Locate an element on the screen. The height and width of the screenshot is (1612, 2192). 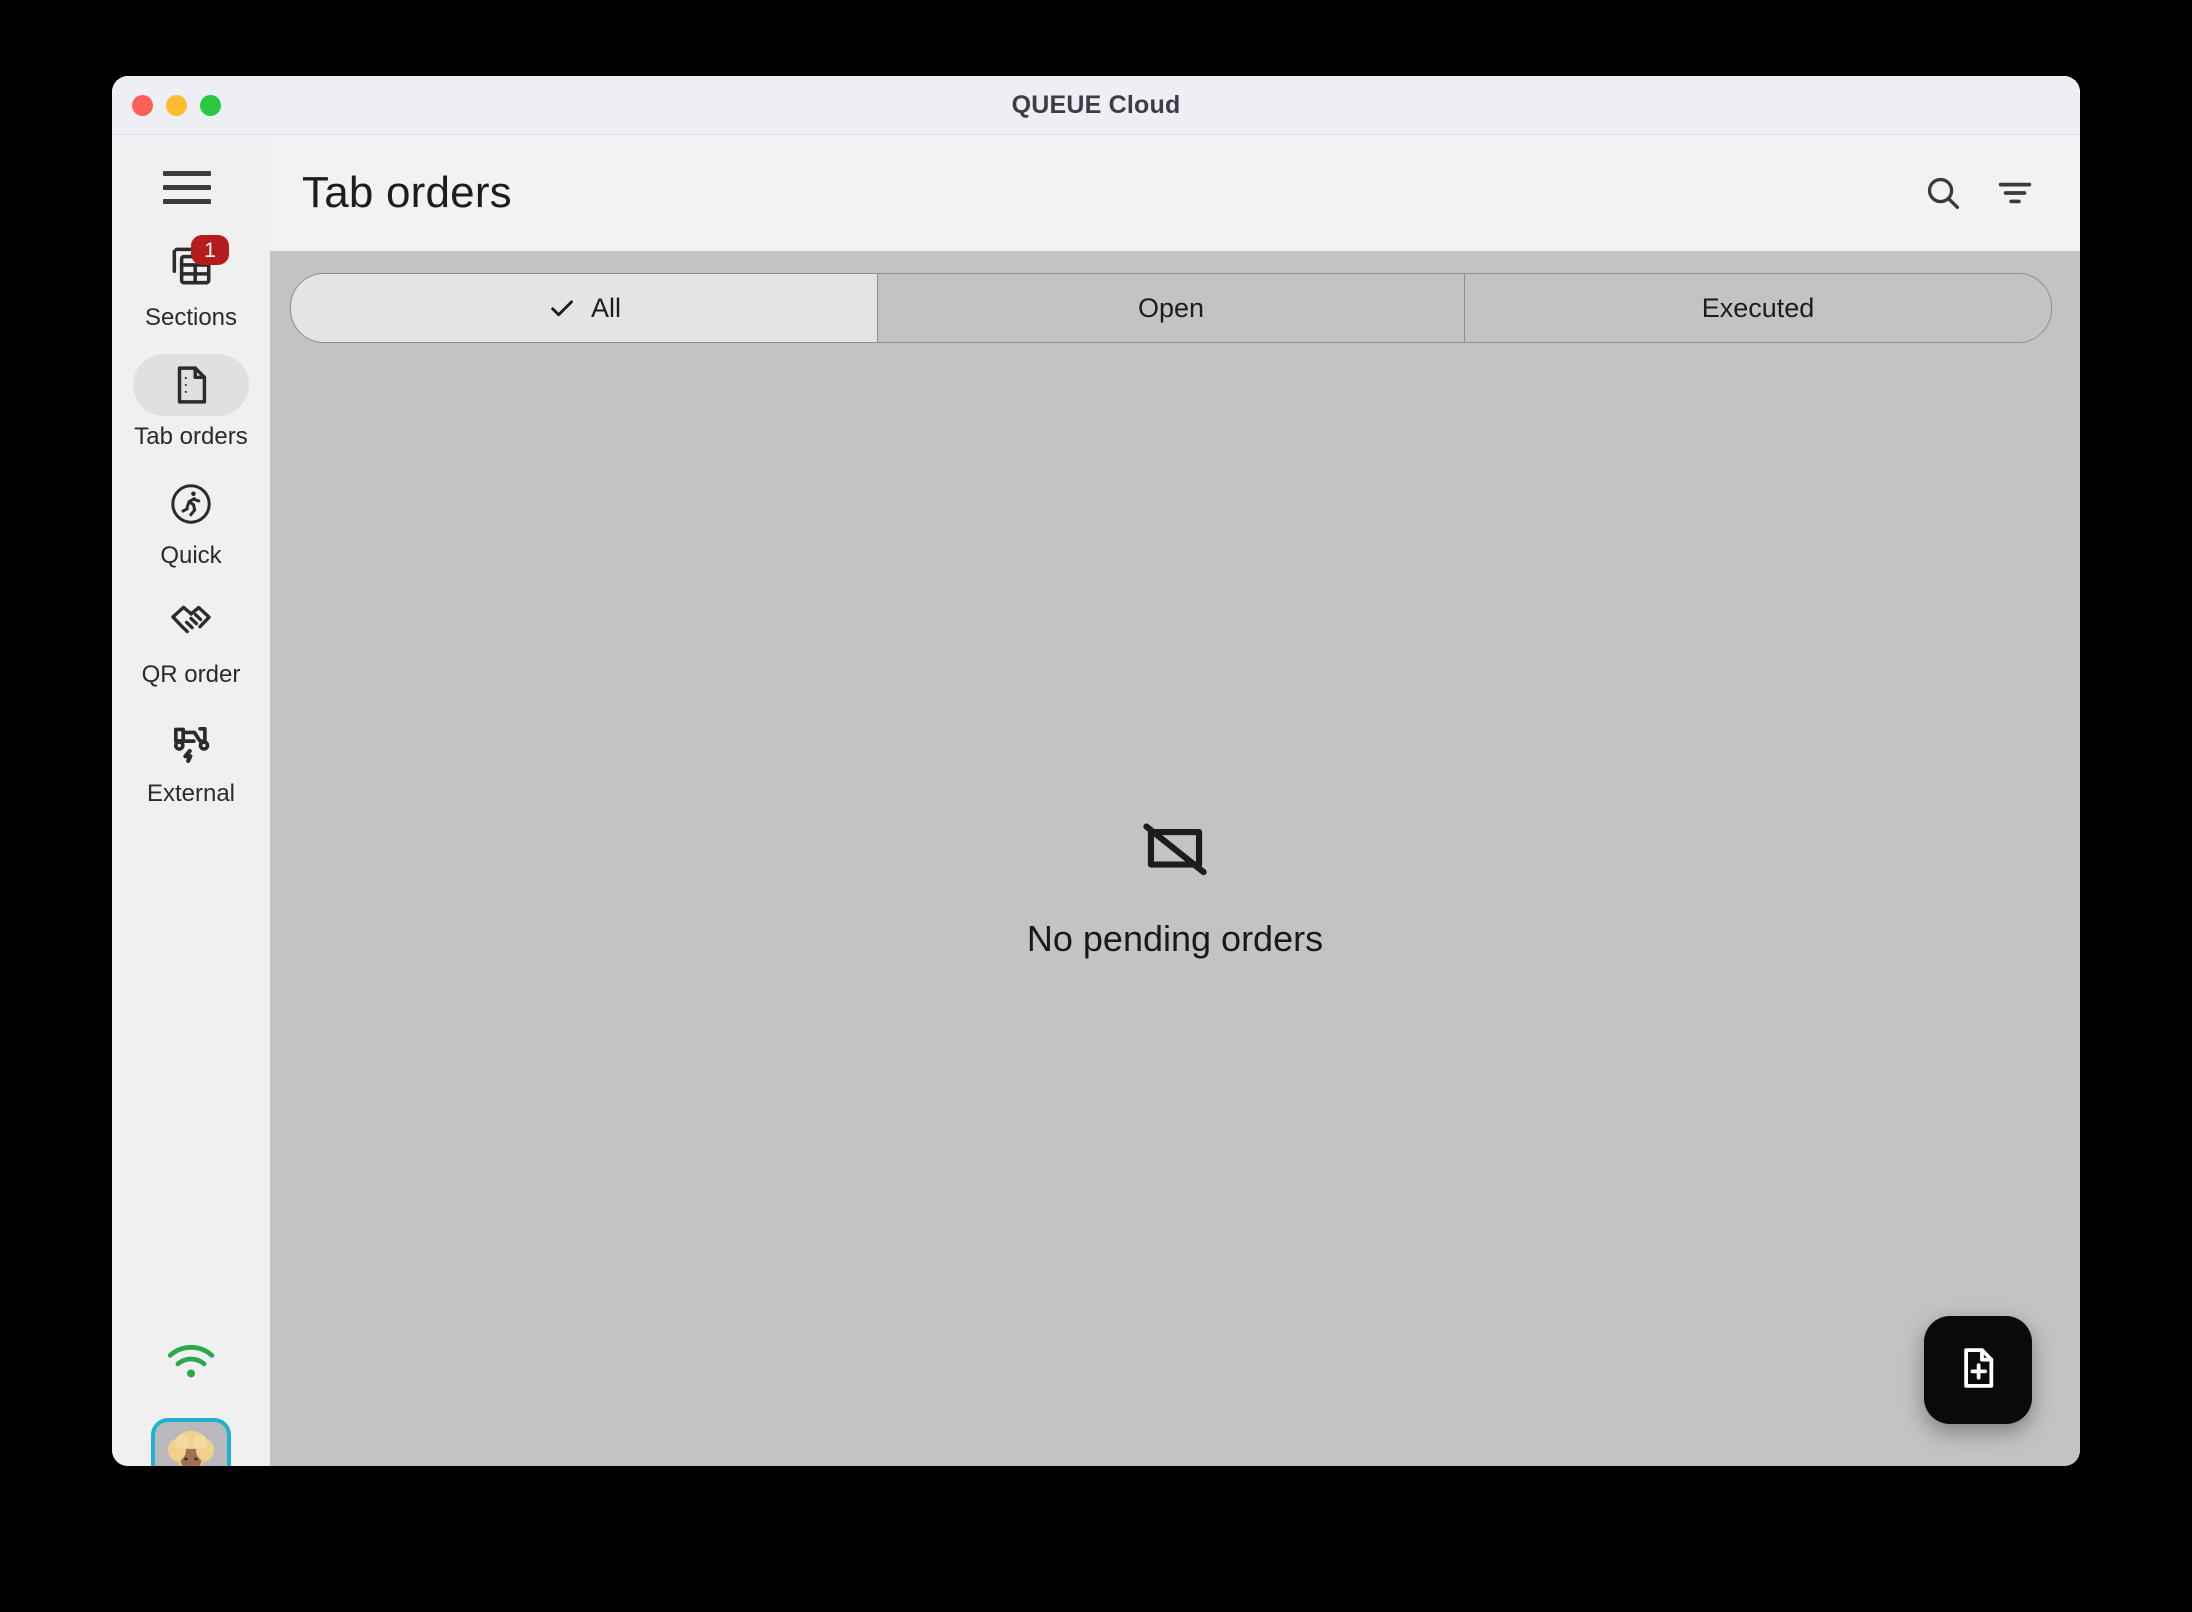
qr-order-icon-wrap is located at coordinates (191, 623).